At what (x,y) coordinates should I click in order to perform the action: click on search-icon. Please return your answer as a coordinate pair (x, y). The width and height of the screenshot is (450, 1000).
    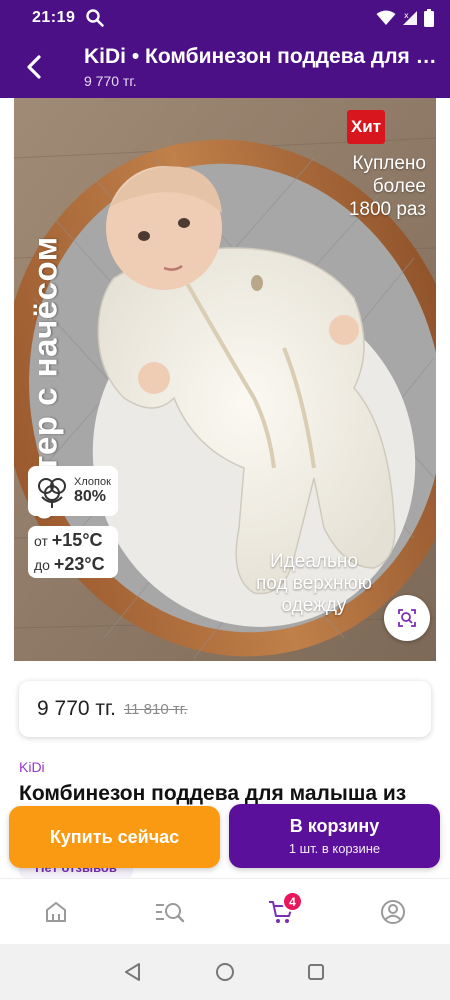
    Looking at the image, I should click on (95, 18).